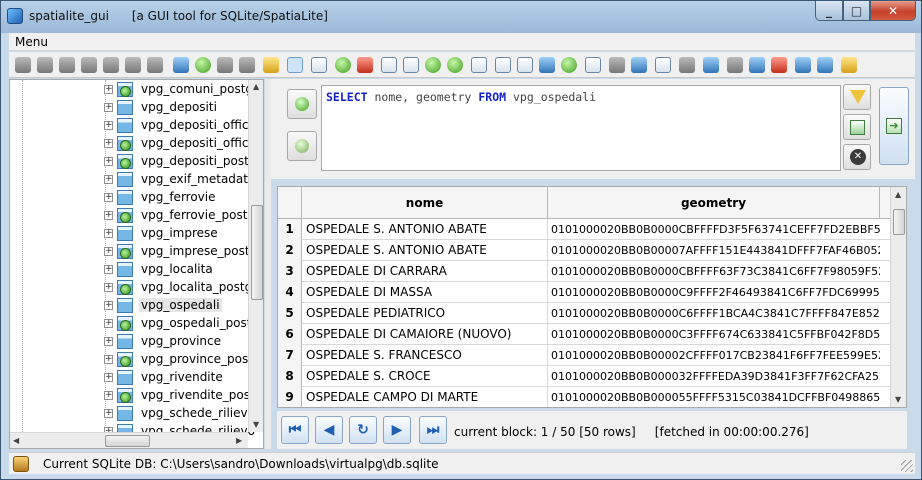  I want to click on scroll-down-icon: ▼, so click(256, 424).